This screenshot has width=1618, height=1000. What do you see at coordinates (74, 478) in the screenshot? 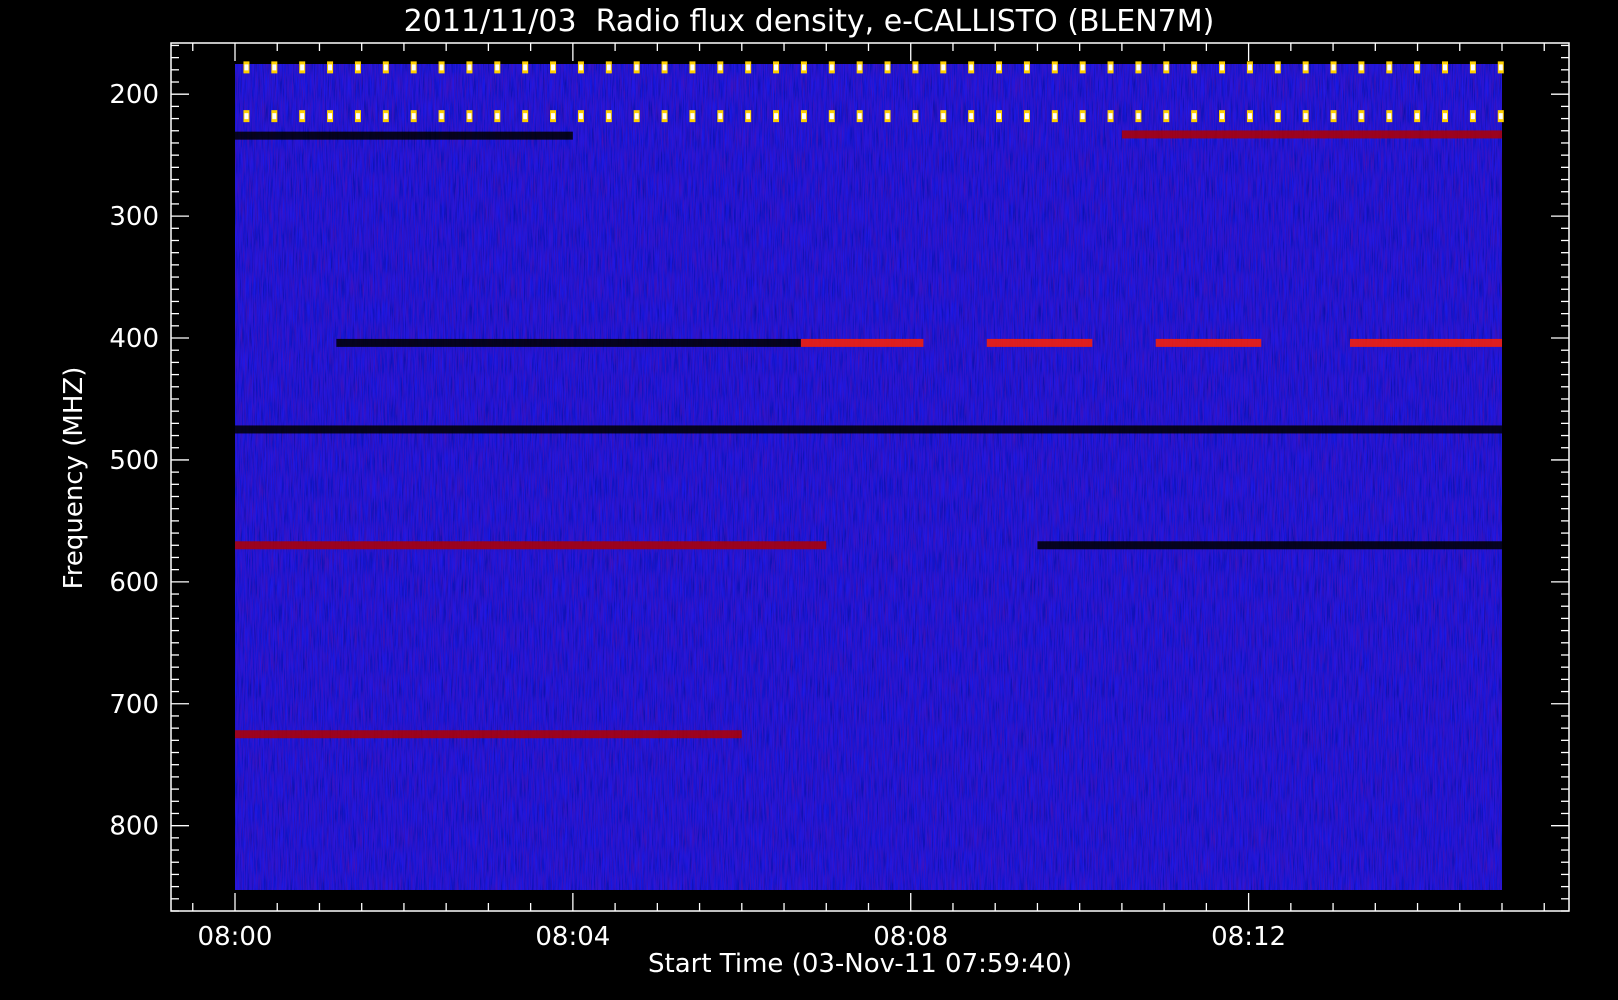
I see `y-axis-label: Frequency (MHZ)` at bounding box center [74, 478].